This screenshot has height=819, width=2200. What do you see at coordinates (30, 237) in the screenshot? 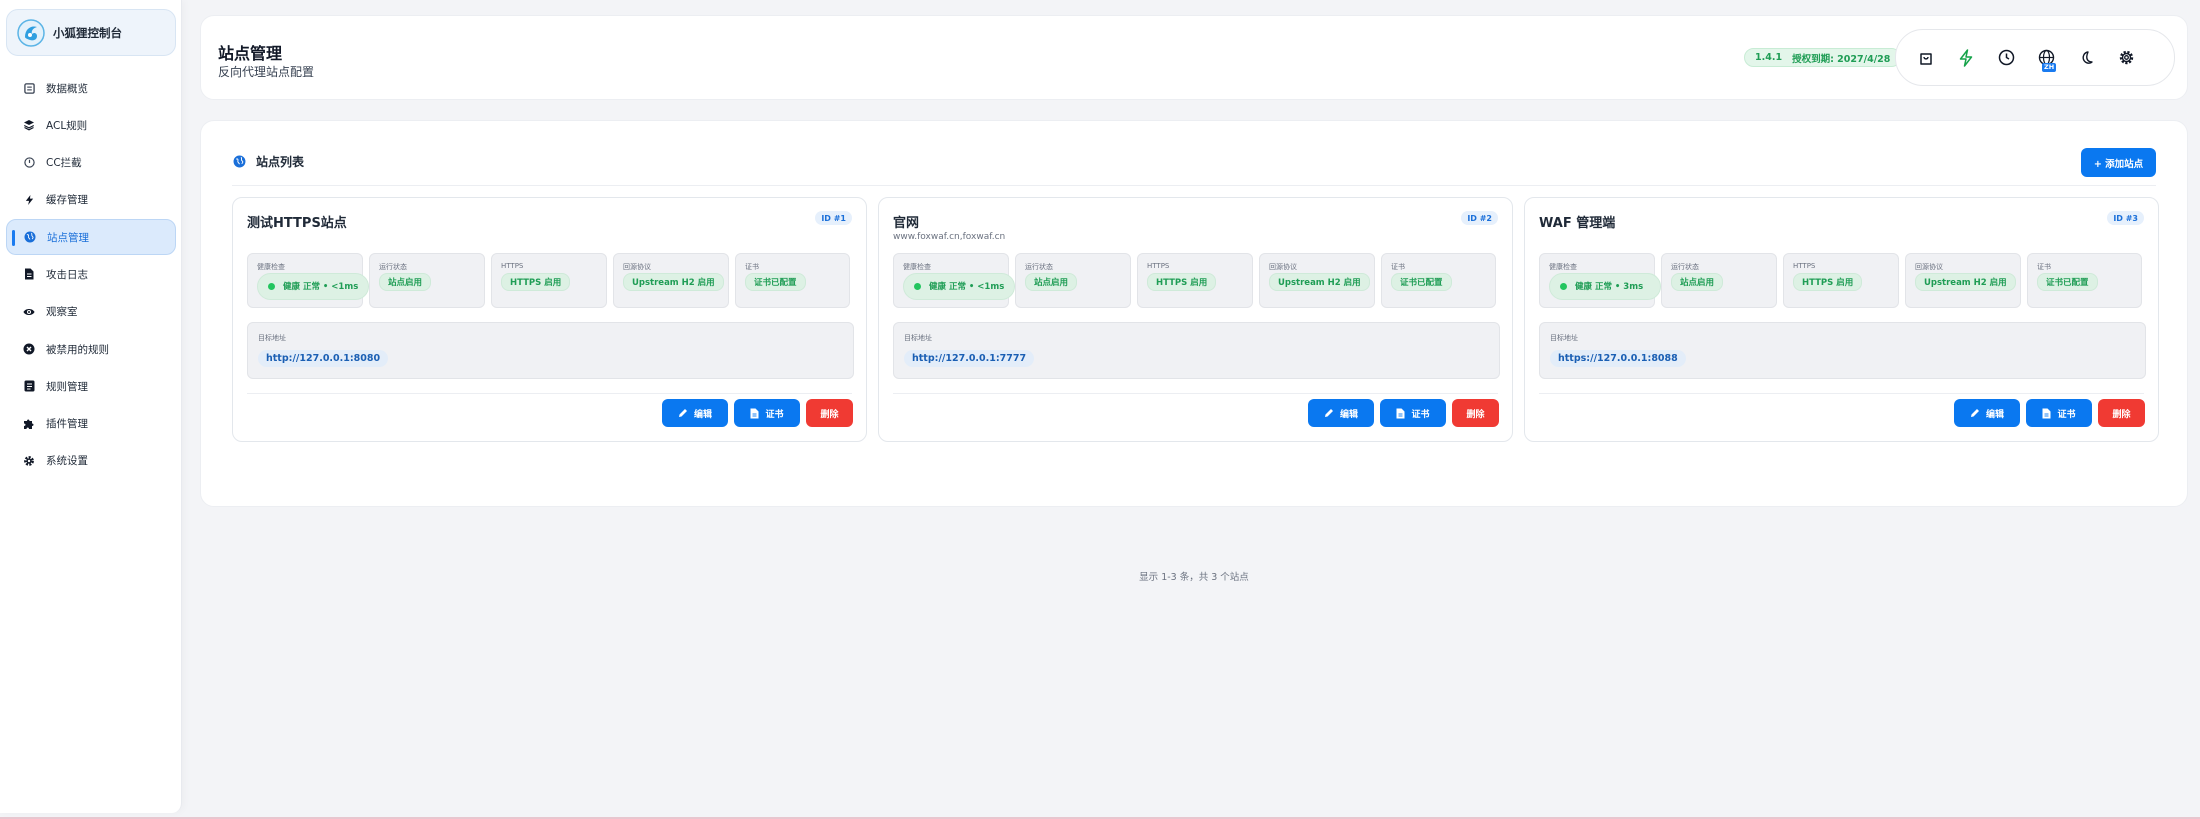
I see `globe-icon` at bounding box center [30, 237].